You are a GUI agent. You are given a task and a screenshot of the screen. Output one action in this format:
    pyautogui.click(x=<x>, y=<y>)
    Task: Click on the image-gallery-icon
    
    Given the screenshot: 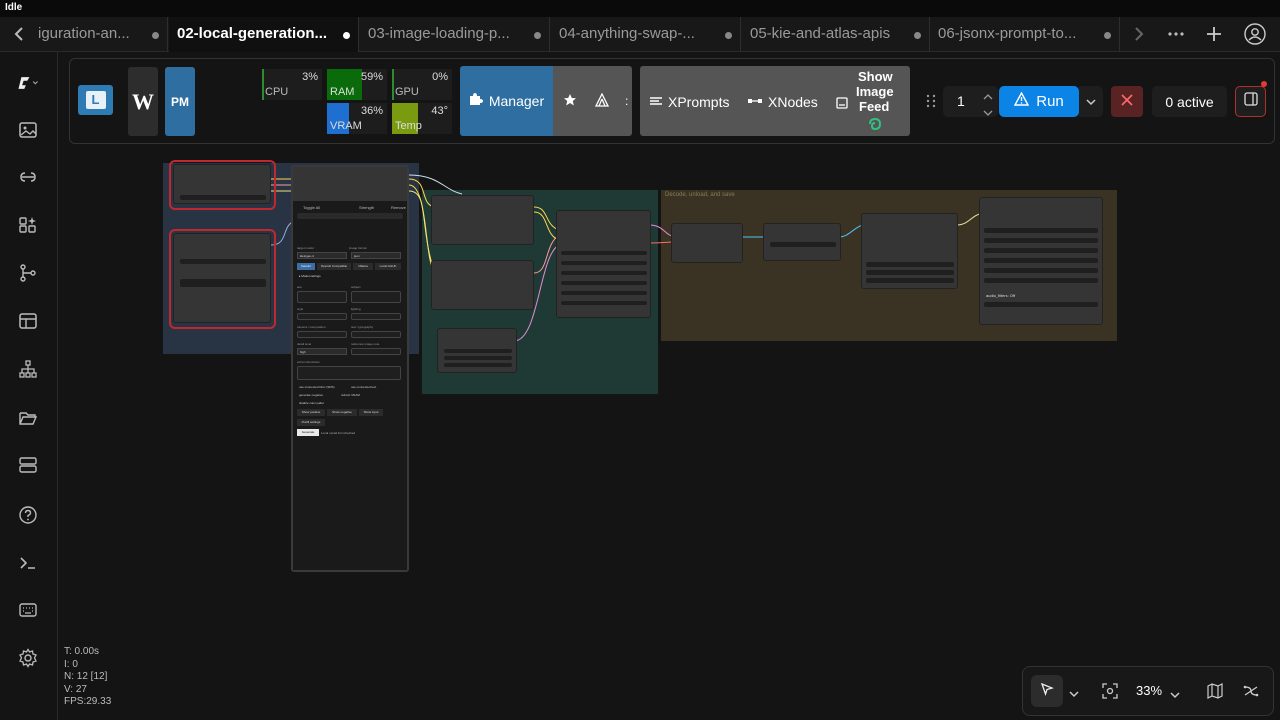 What is the action you would take?
    pyautogui.click(x=28, y=130)
    